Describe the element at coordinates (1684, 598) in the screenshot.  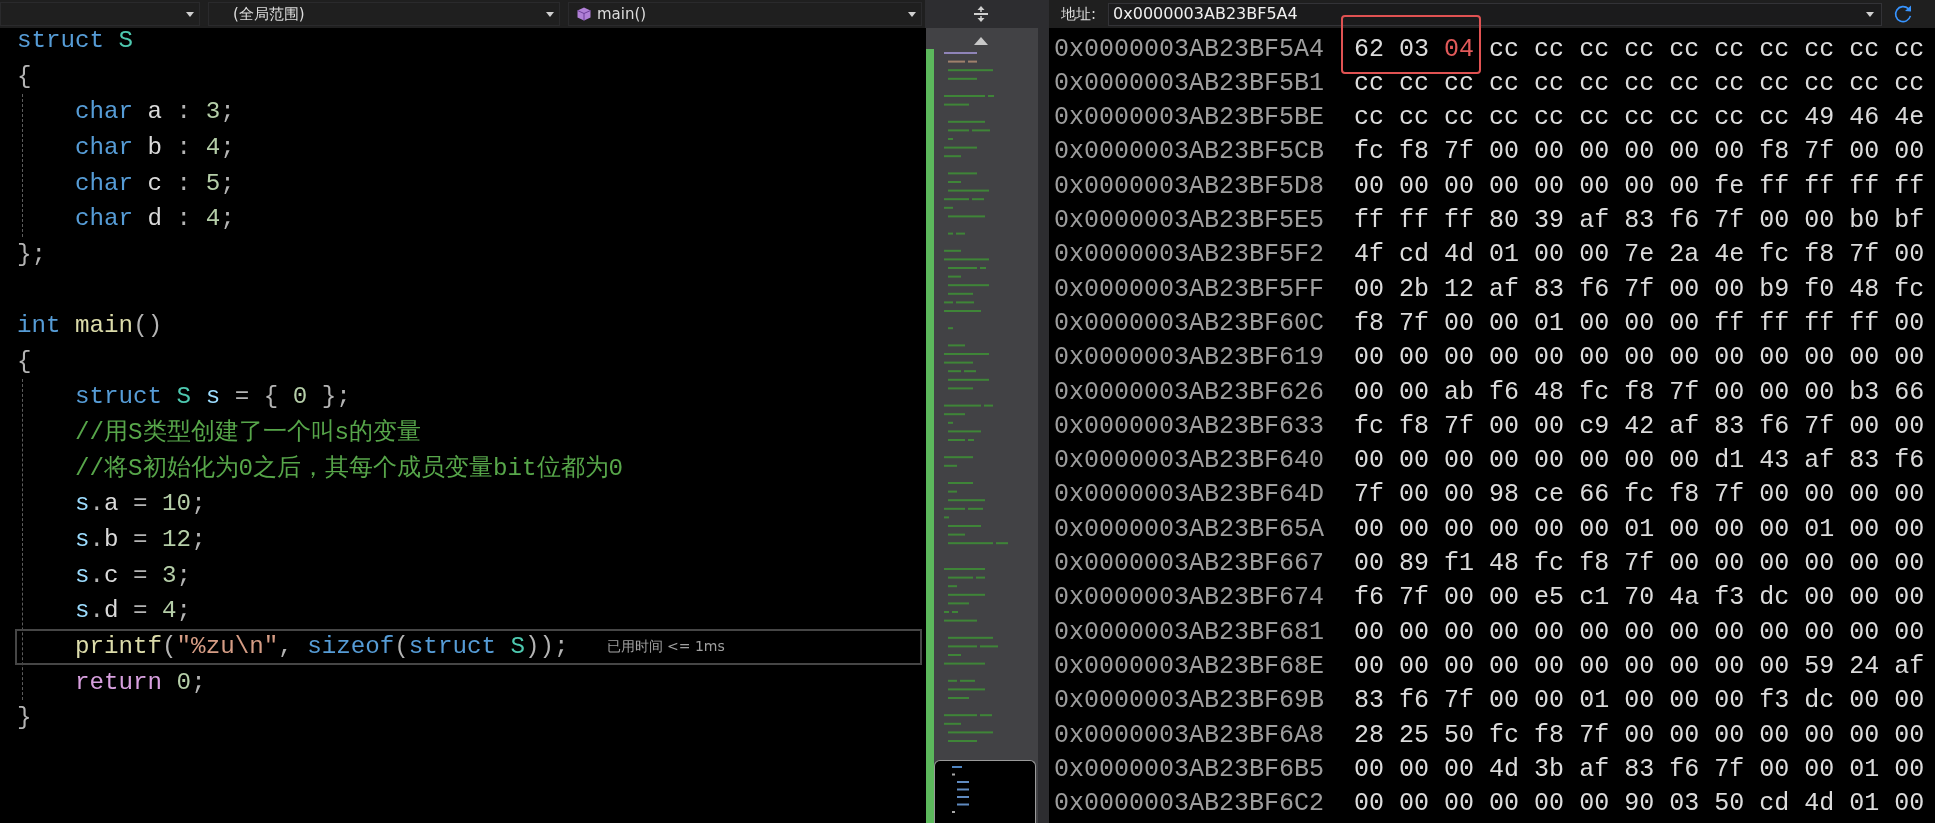
I see `memory-byte: 4a` at that location.